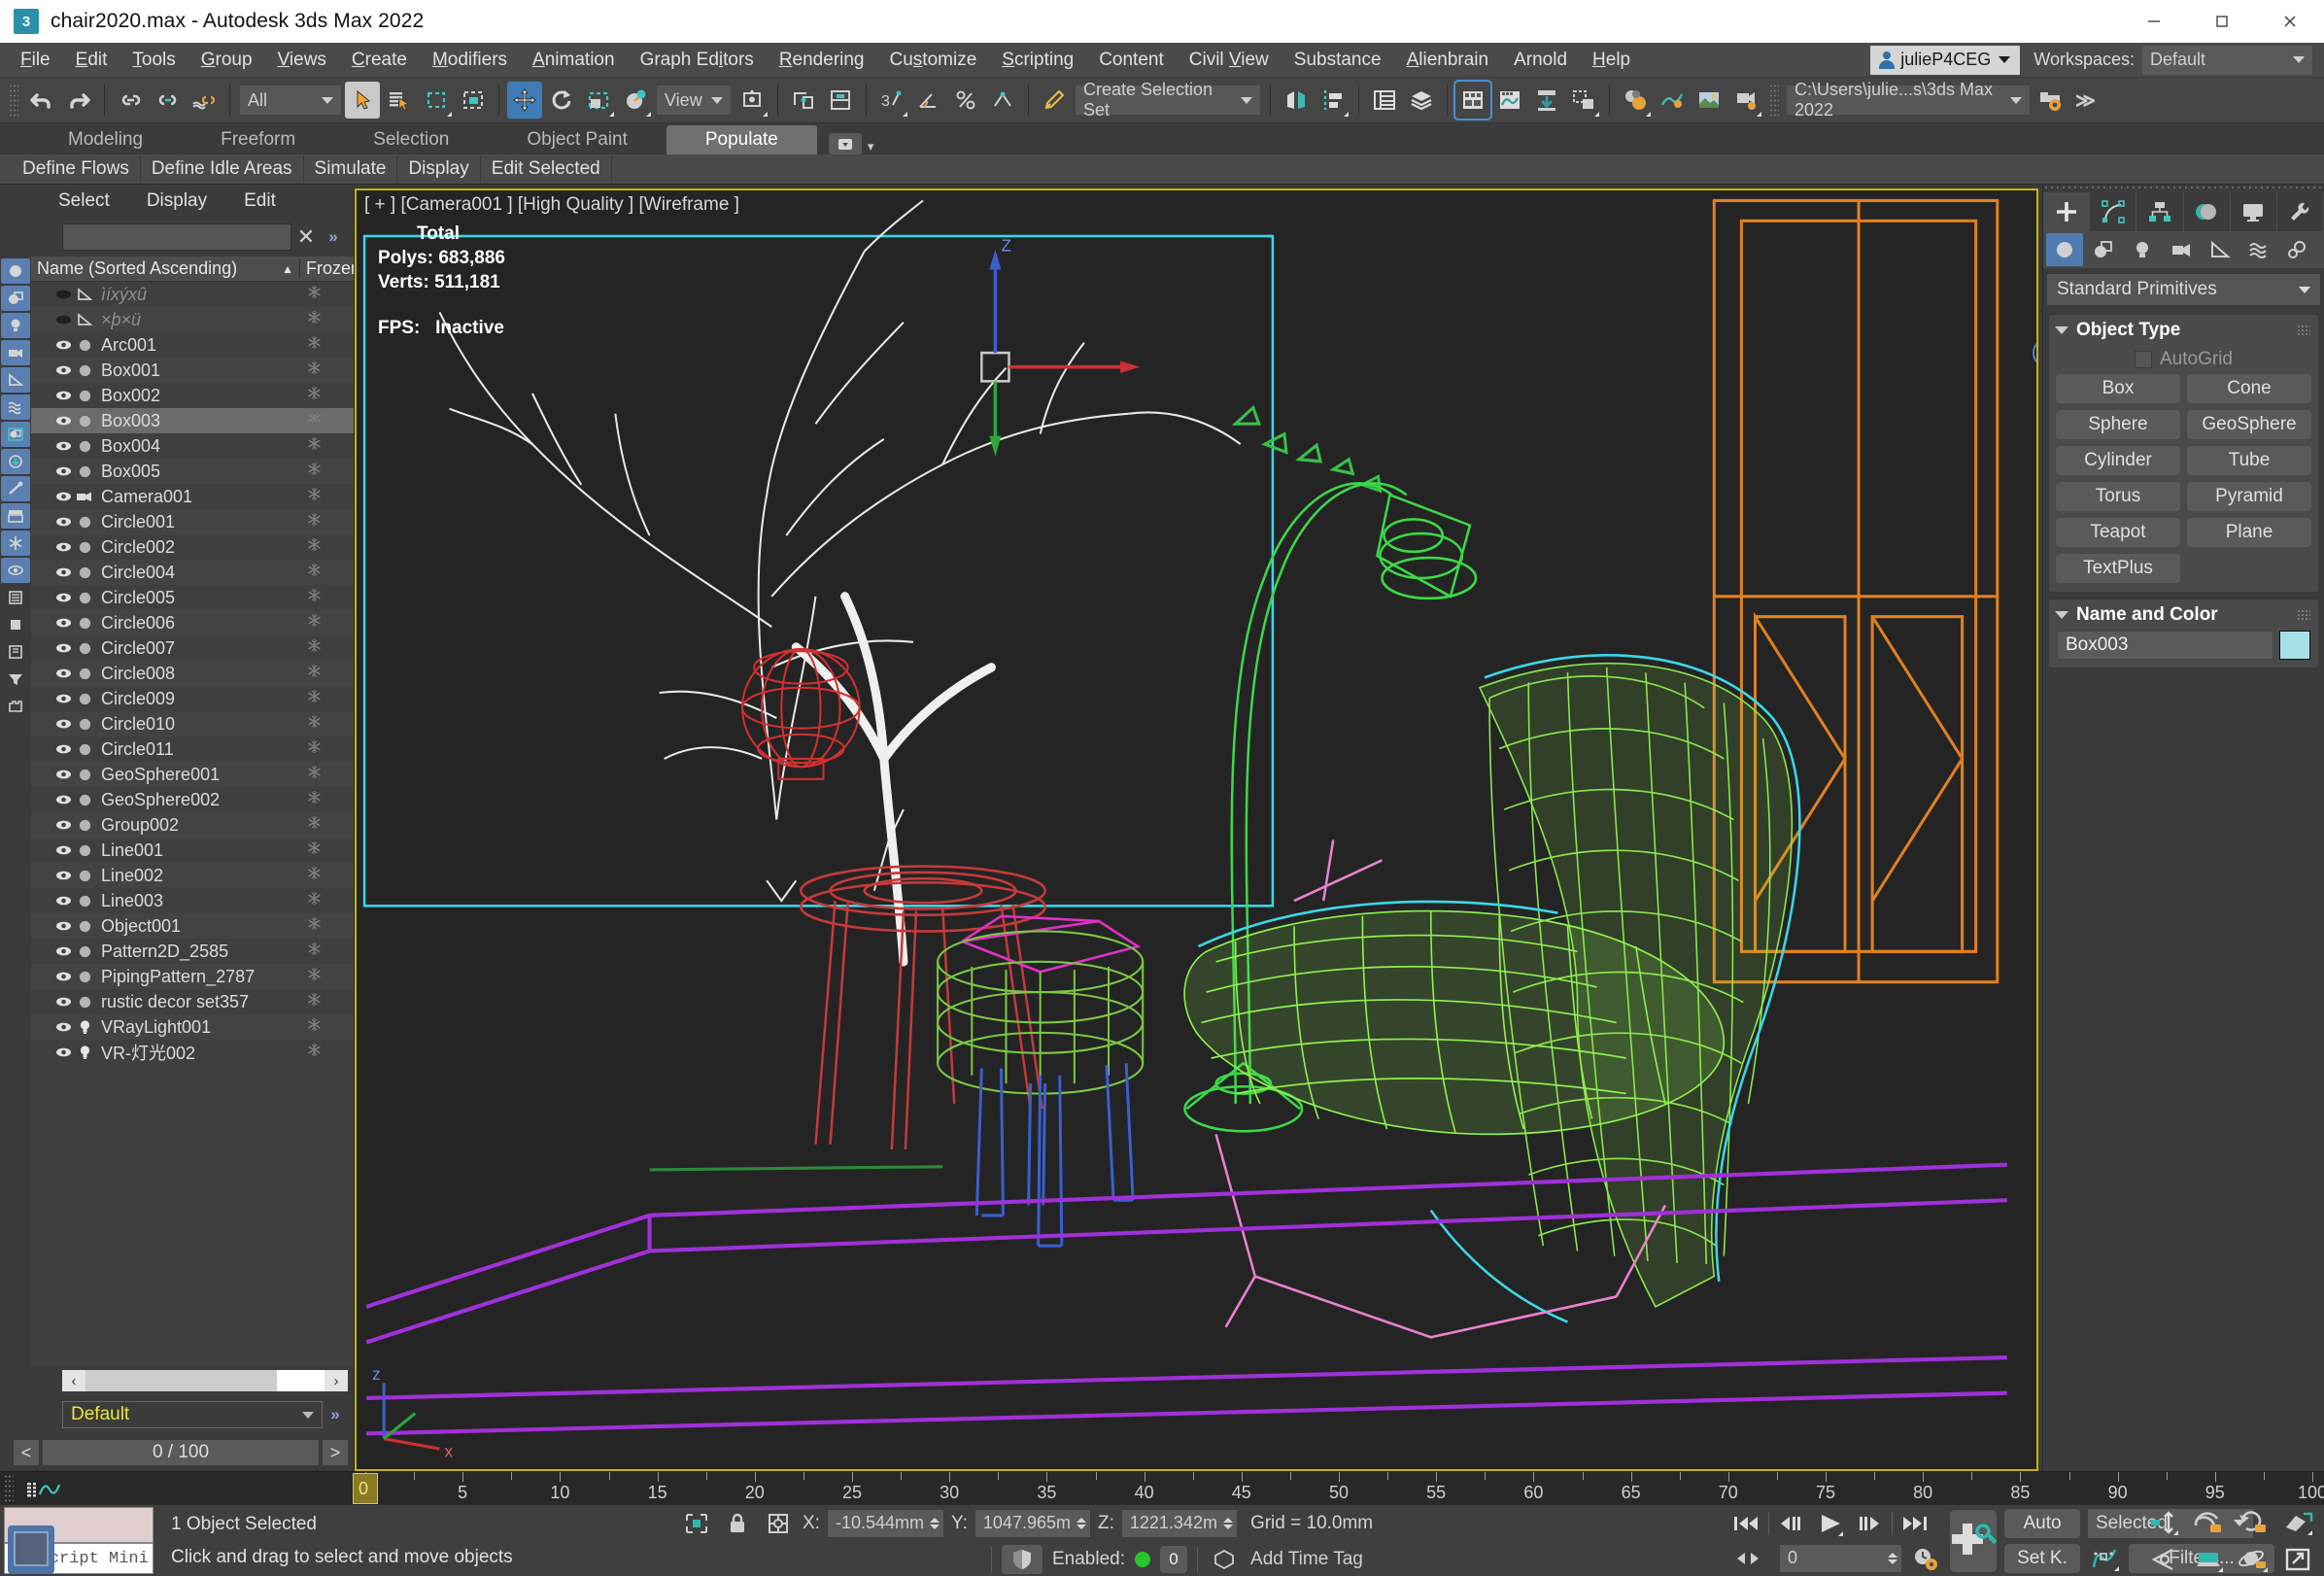  Describe the element at coordinates (193, 345) in the screenshot. I see `scene-explorer-row: Arc001` at that location.